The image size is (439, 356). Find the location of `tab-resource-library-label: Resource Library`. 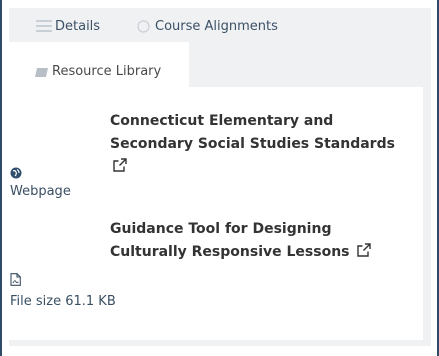

tab-resource-library-label: Resource Library is located at coordinates (107, 71).